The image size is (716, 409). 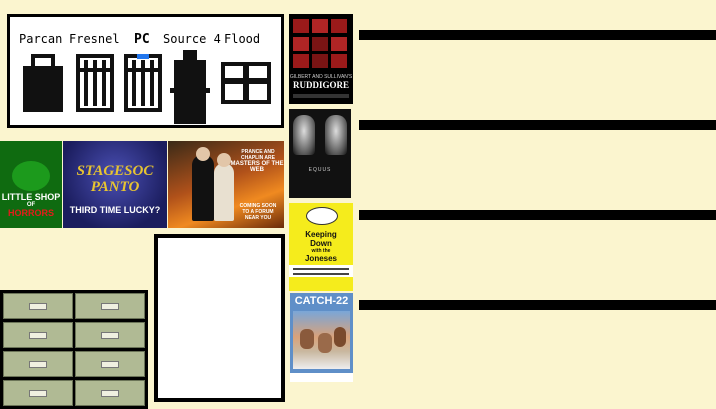 I want to click on poster-little-shop: LITTLE SHOP OF HORRORS, so click(x=31, y=184).